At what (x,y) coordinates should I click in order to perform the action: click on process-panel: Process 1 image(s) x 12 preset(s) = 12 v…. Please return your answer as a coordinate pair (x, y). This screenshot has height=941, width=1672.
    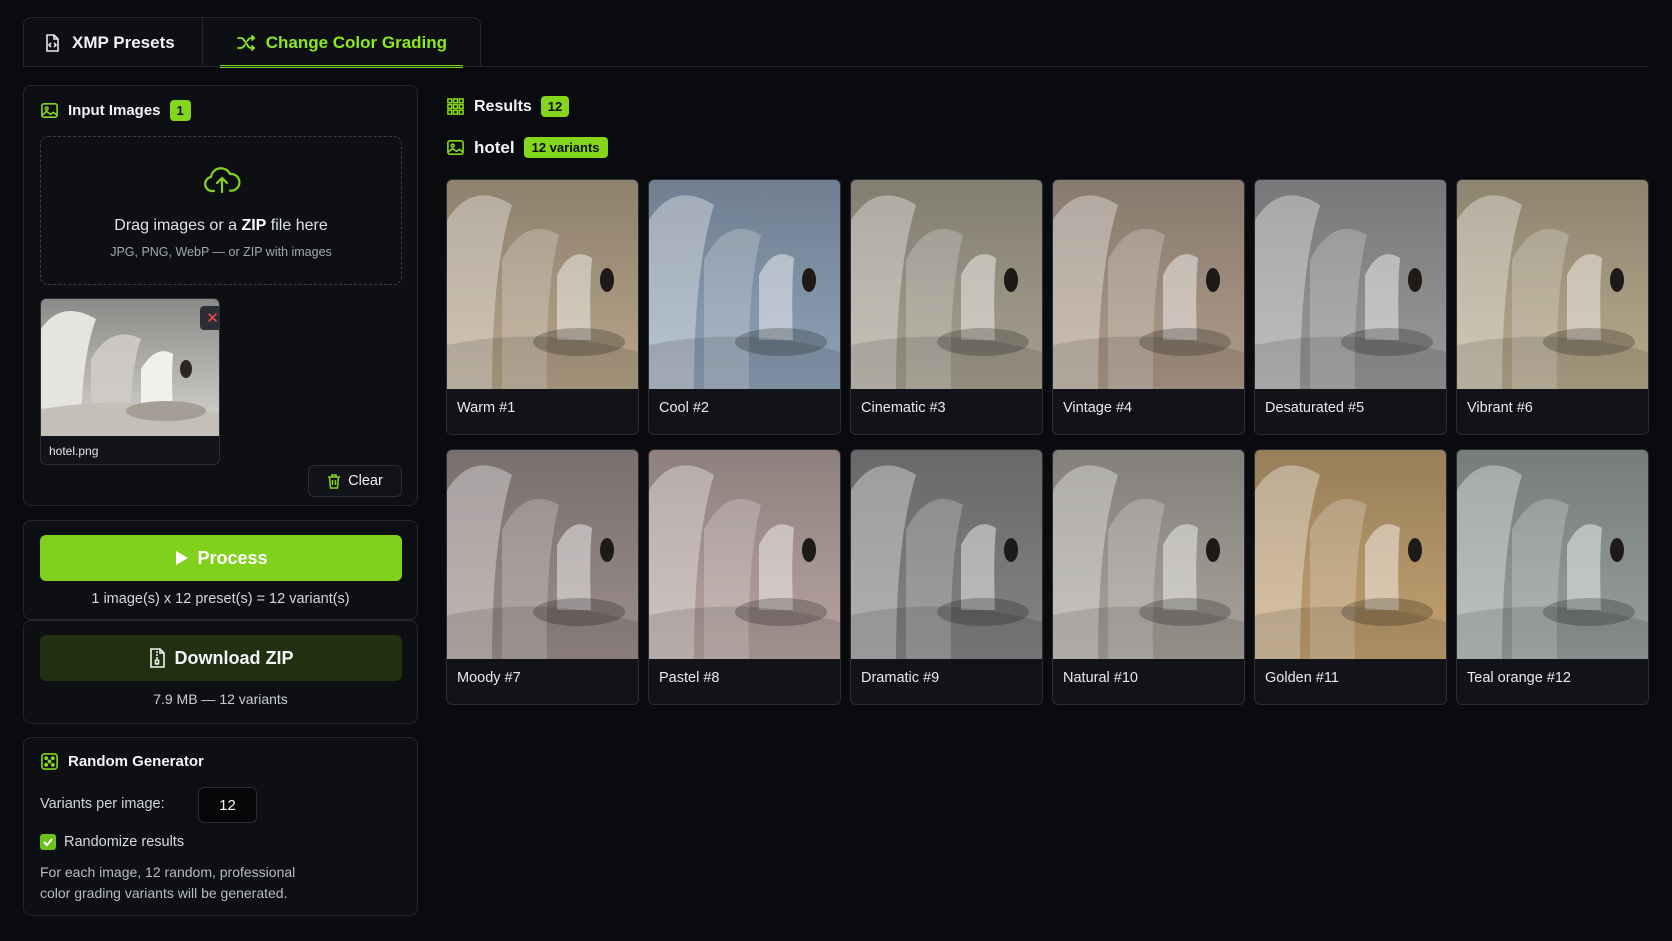
    Looking at the image, I should click on (220, 570).